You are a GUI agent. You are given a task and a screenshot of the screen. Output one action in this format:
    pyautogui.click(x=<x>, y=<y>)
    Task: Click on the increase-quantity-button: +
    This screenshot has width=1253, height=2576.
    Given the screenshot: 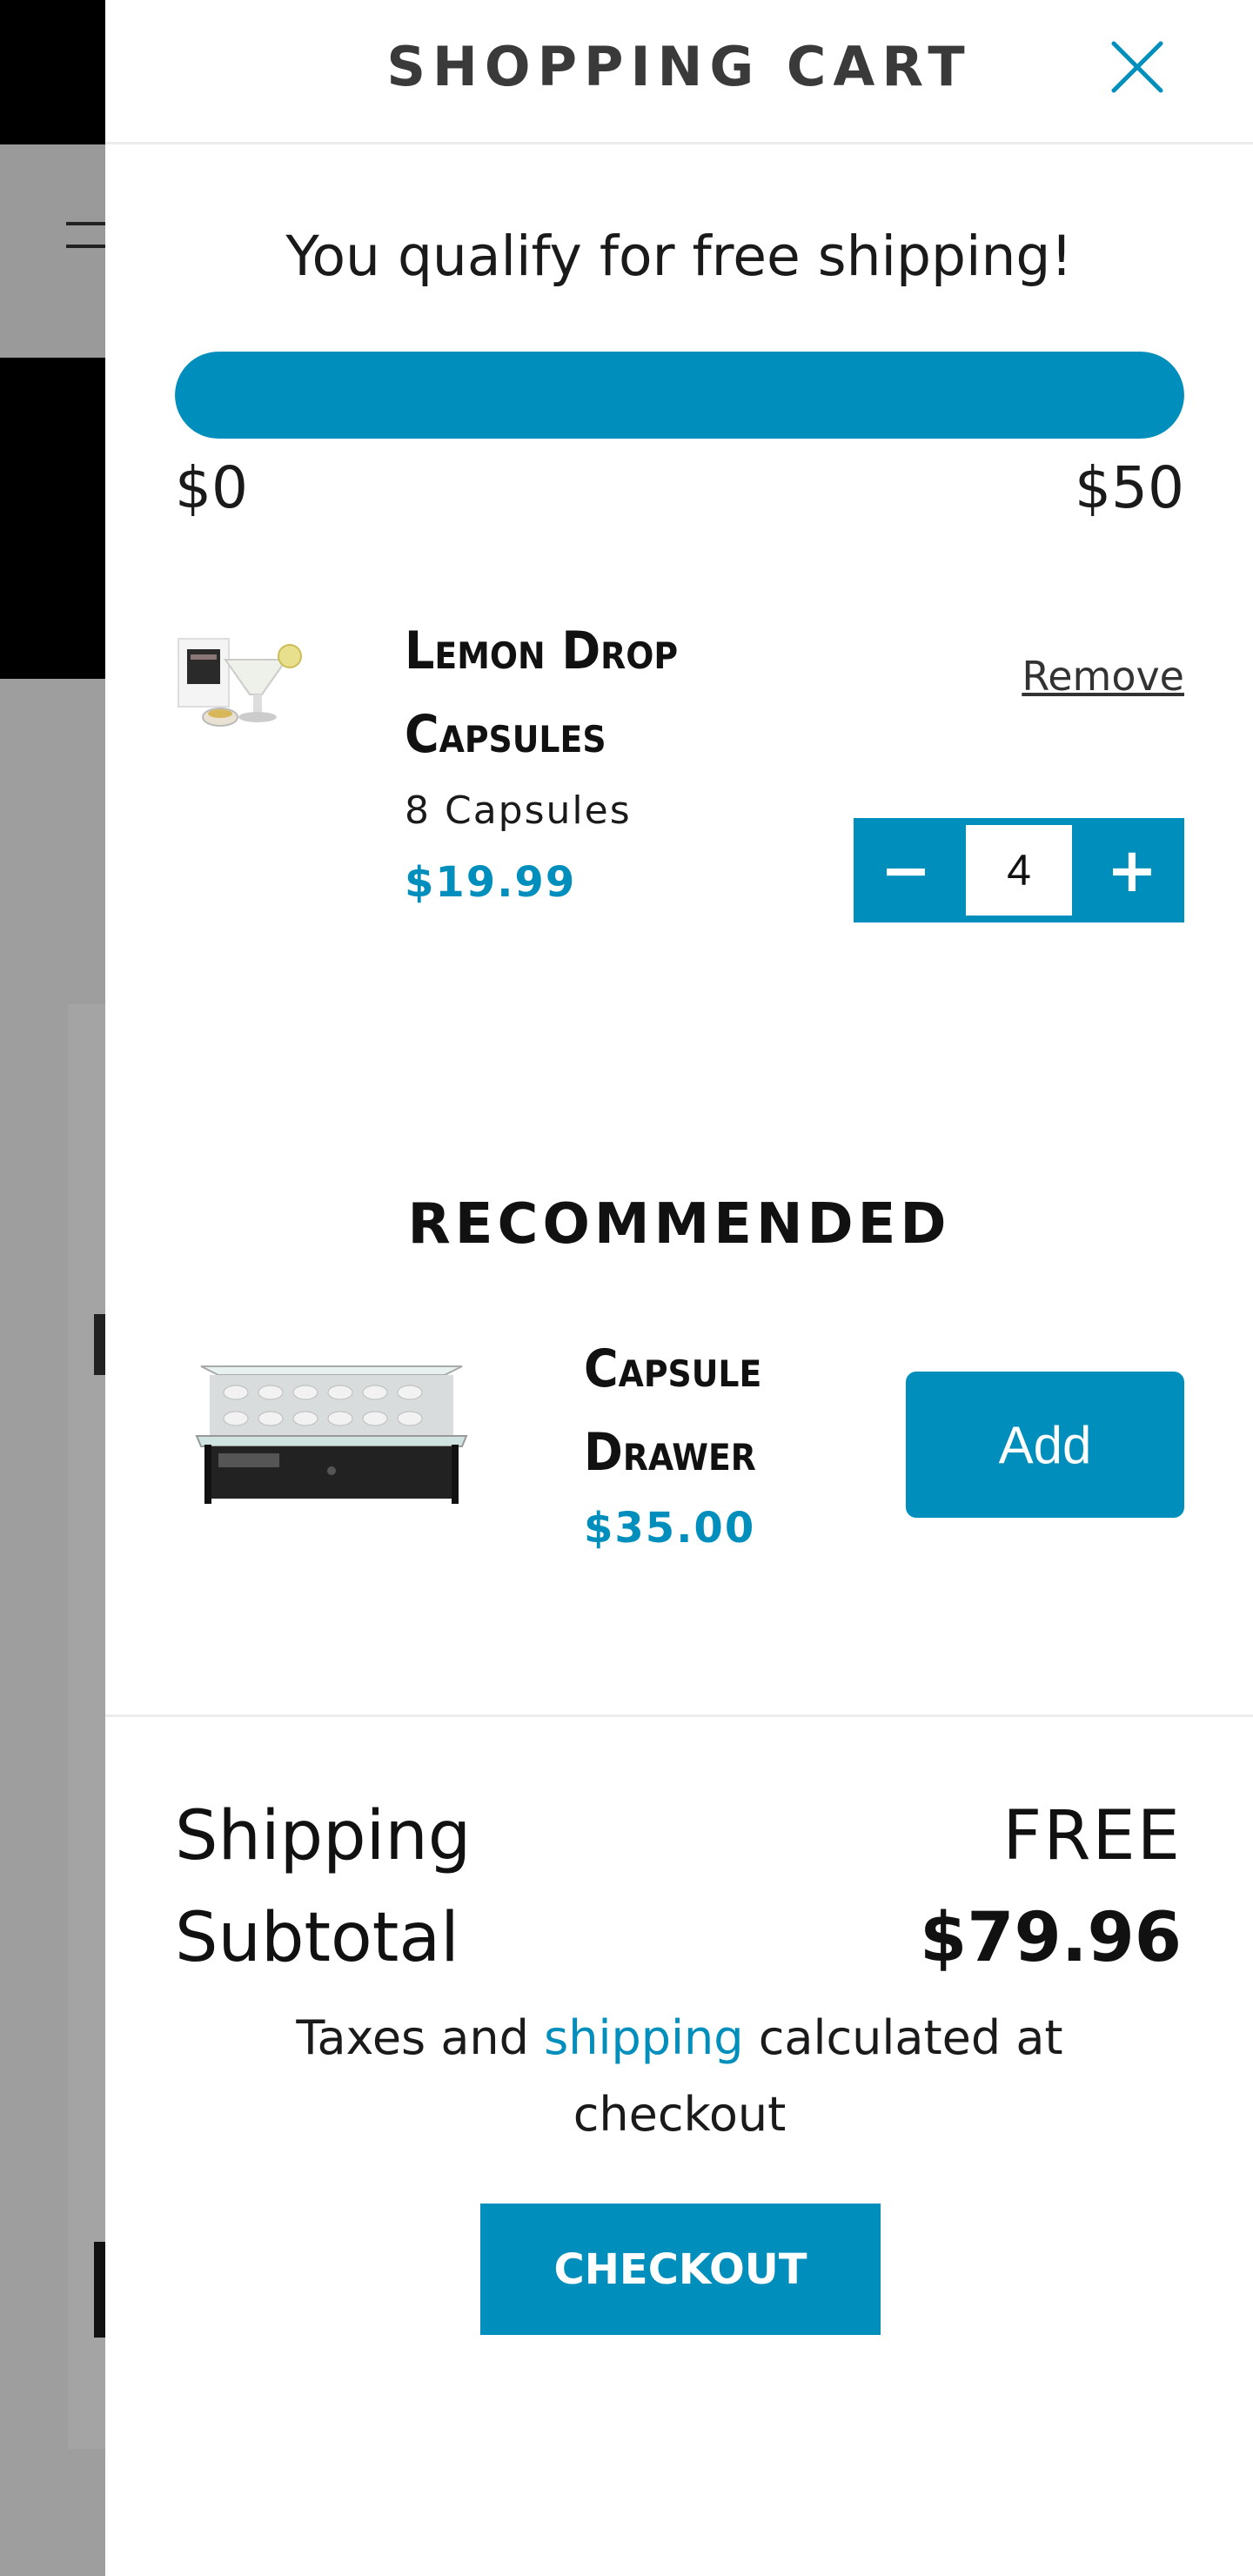 What is the action you would take?
    pyautogui.click(x=1132, y=870)
    